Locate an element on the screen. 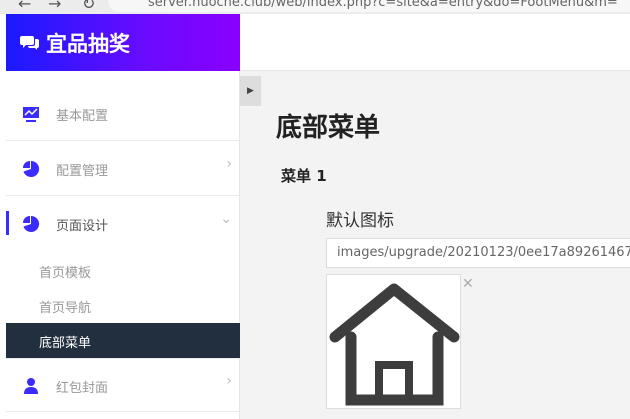  sidebar-item-label: 红包封面 is located at coordinates (82, 388).